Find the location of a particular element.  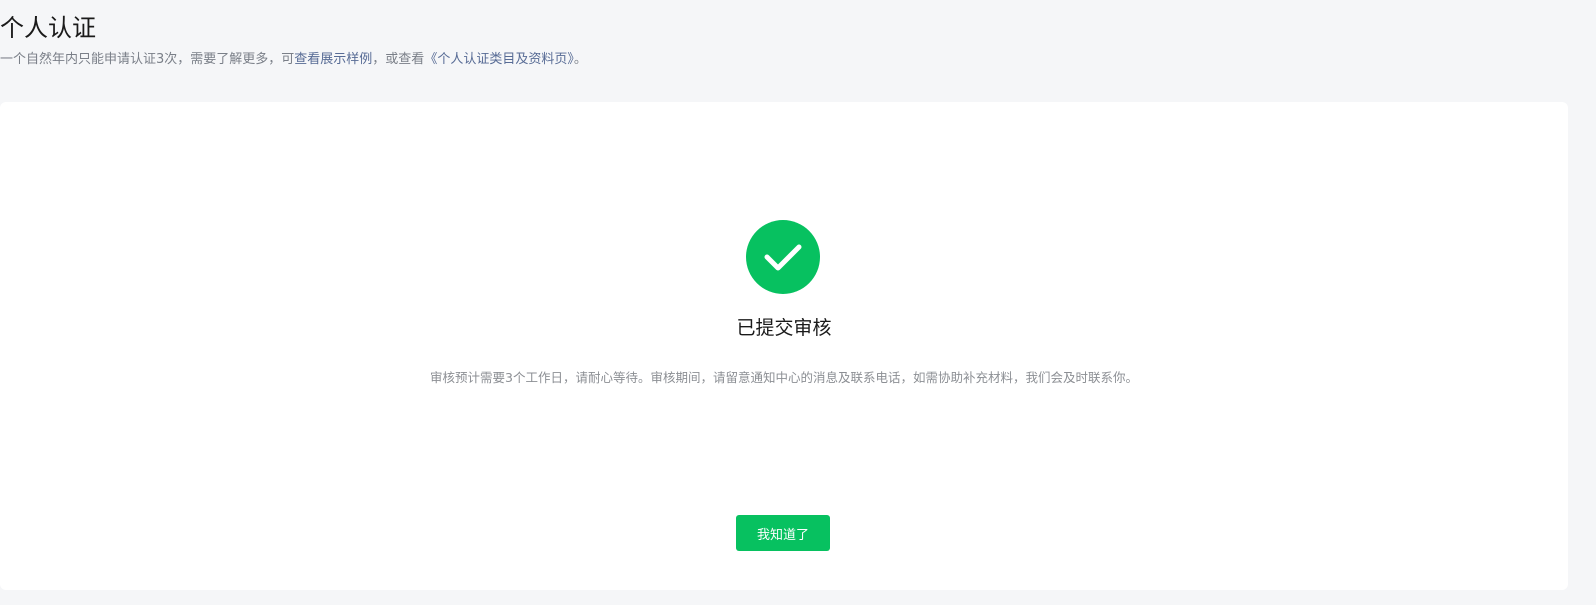

status-title: 已提交审核 is located at coordinates (784, 328).